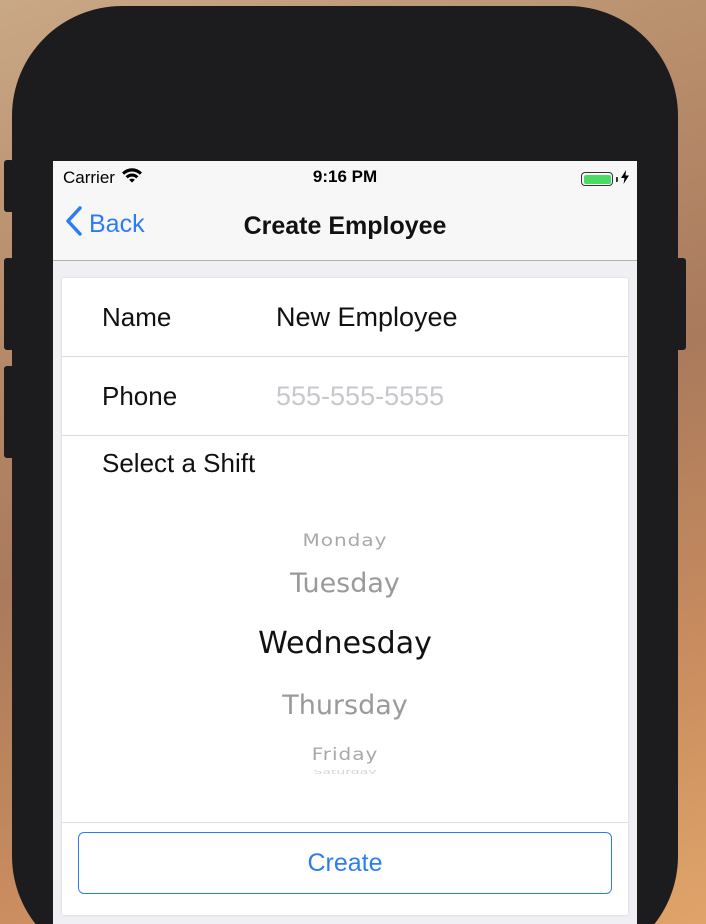 This screenshot has width=706, height=924. I want to click on phone-label: Phone, so click(140, 396).